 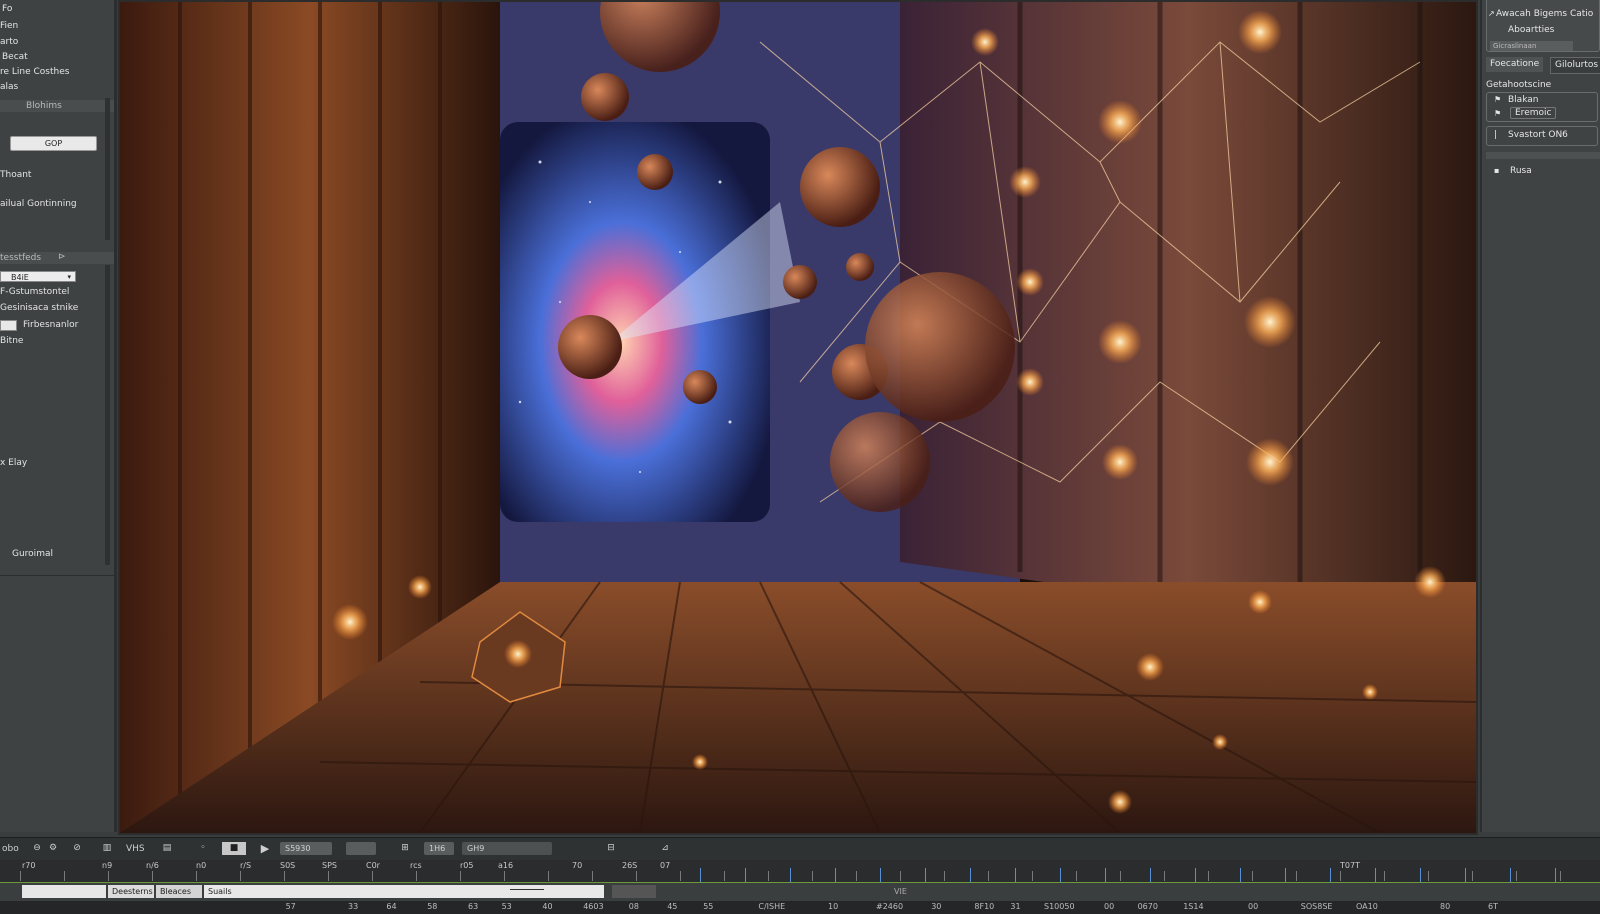 I want to click on timeline-track: Deesterns Bleaces Suails VIE, so click(x=800, y=892).